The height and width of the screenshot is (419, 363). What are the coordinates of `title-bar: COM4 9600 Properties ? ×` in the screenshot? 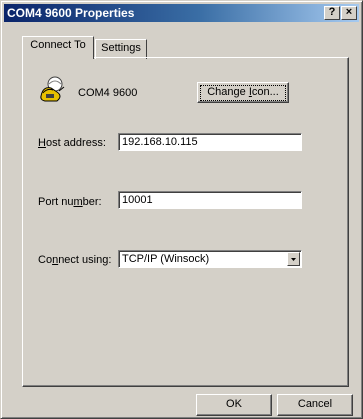 It's located at (181, 13).